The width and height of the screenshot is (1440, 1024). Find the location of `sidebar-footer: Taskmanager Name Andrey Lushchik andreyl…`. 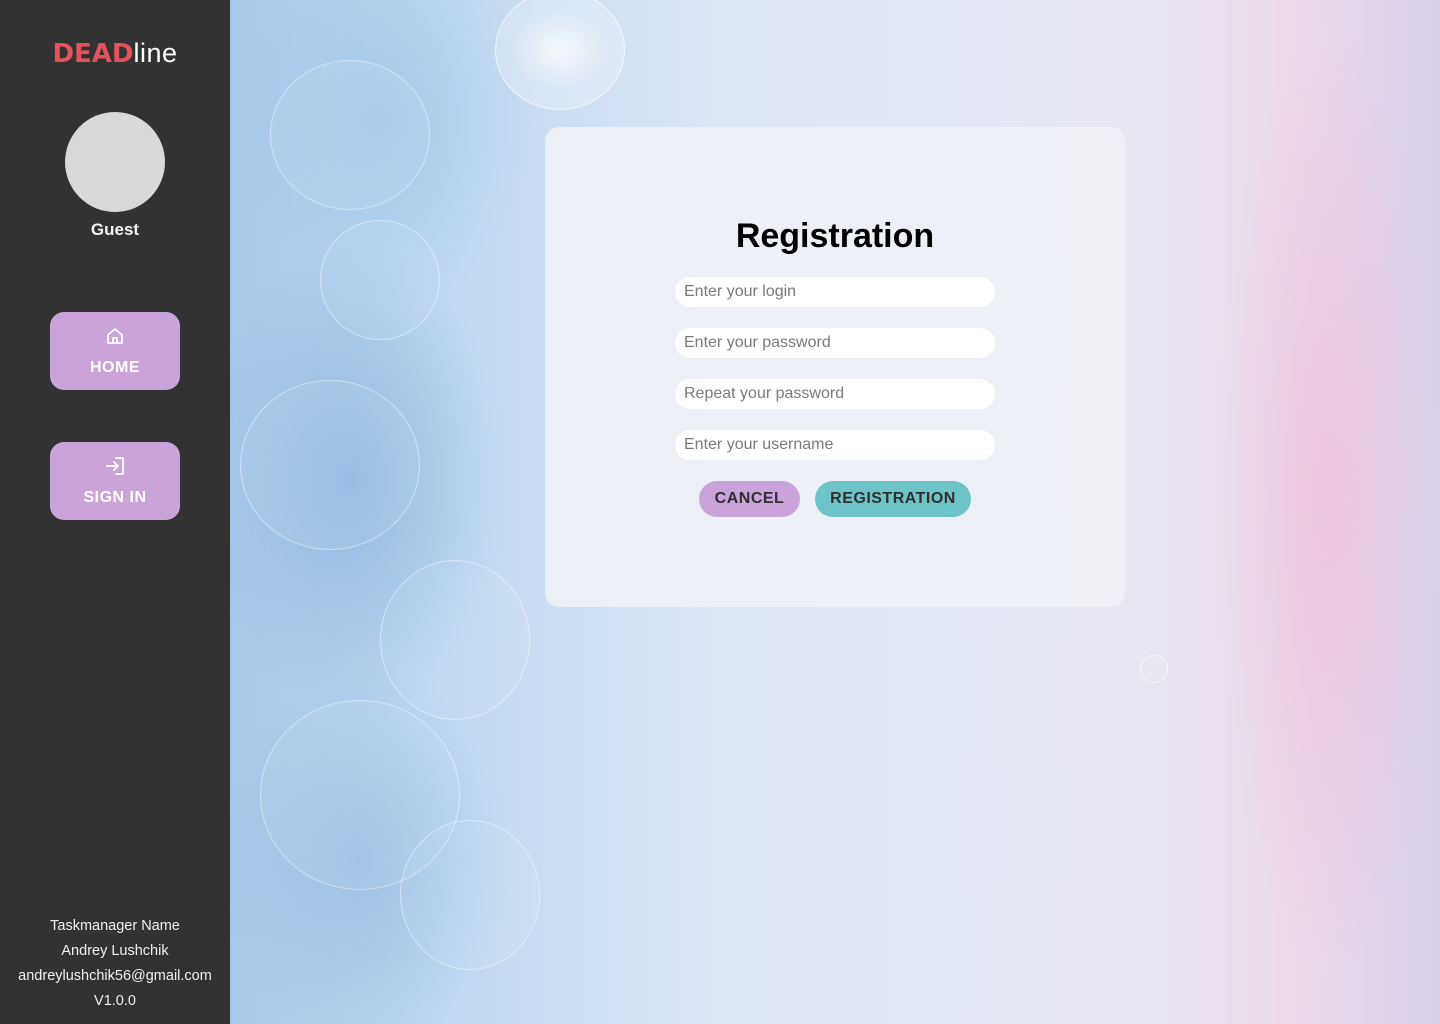

sidebar-footer: Taskmanager Name Andrey Lushchik andreyl… is located at coordinates (115, 964).